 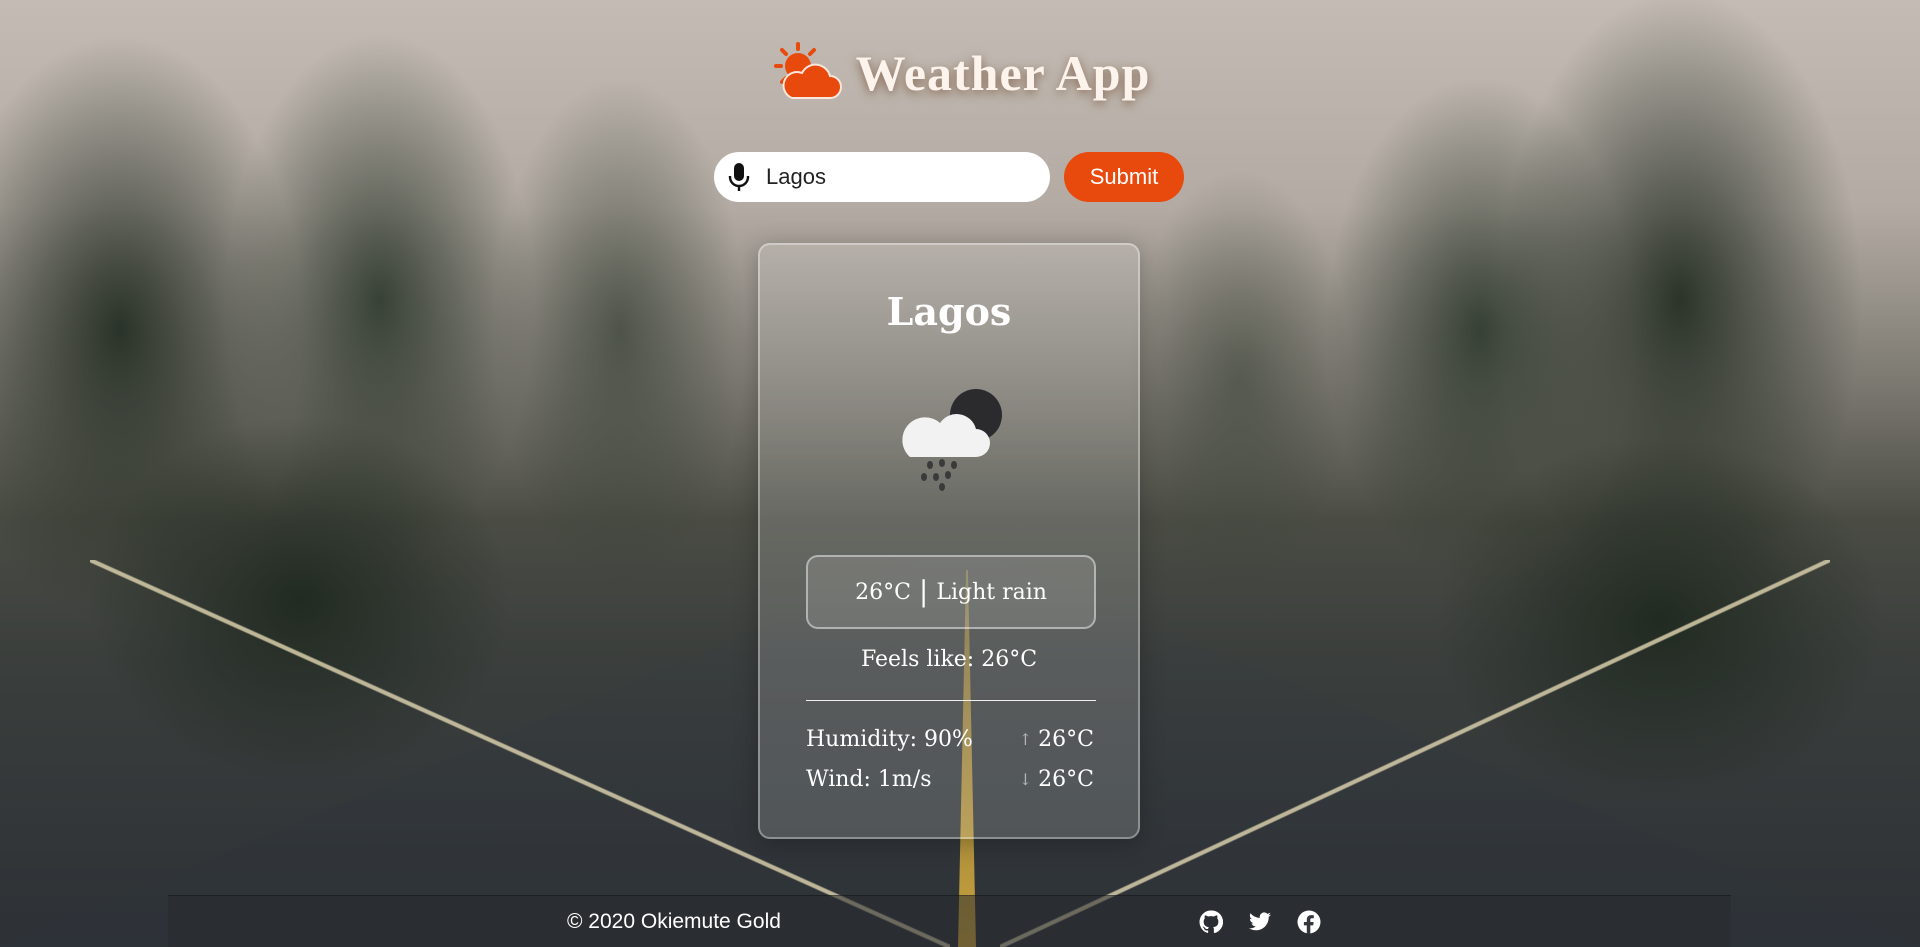 I want to click on temperature-value: 26°C, so click(x=883, y=592).